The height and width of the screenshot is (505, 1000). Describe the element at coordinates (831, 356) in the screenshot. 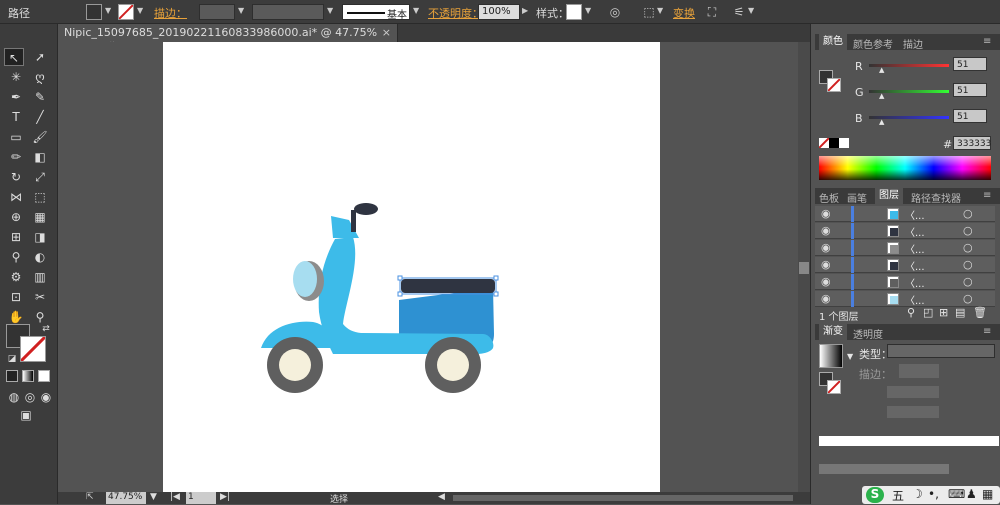

I see `gradient-preview` at that location.